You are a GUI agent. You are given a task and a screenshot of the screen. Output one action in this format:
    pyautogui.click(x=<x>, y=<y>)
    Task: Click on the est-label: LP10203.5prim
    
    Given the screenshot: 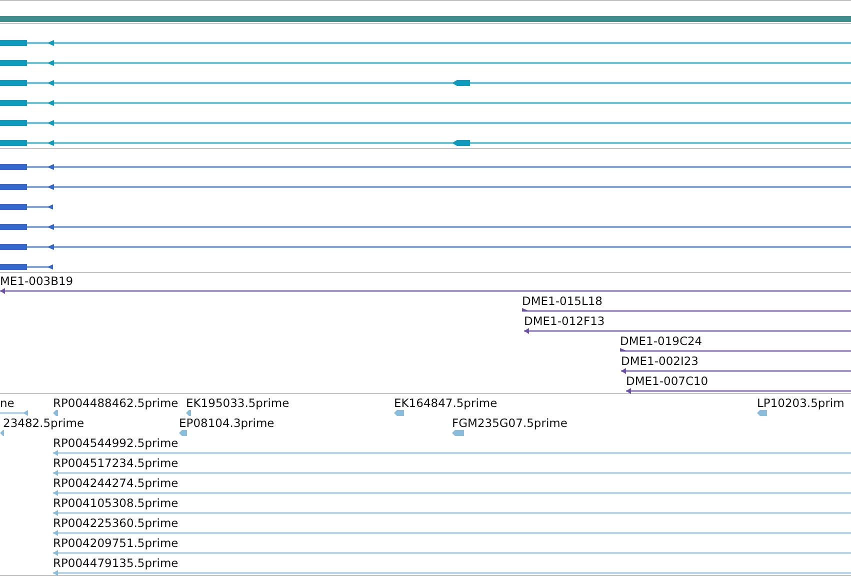 What is the action you would take?
    pyautogui.click(x=800, y=403)
    